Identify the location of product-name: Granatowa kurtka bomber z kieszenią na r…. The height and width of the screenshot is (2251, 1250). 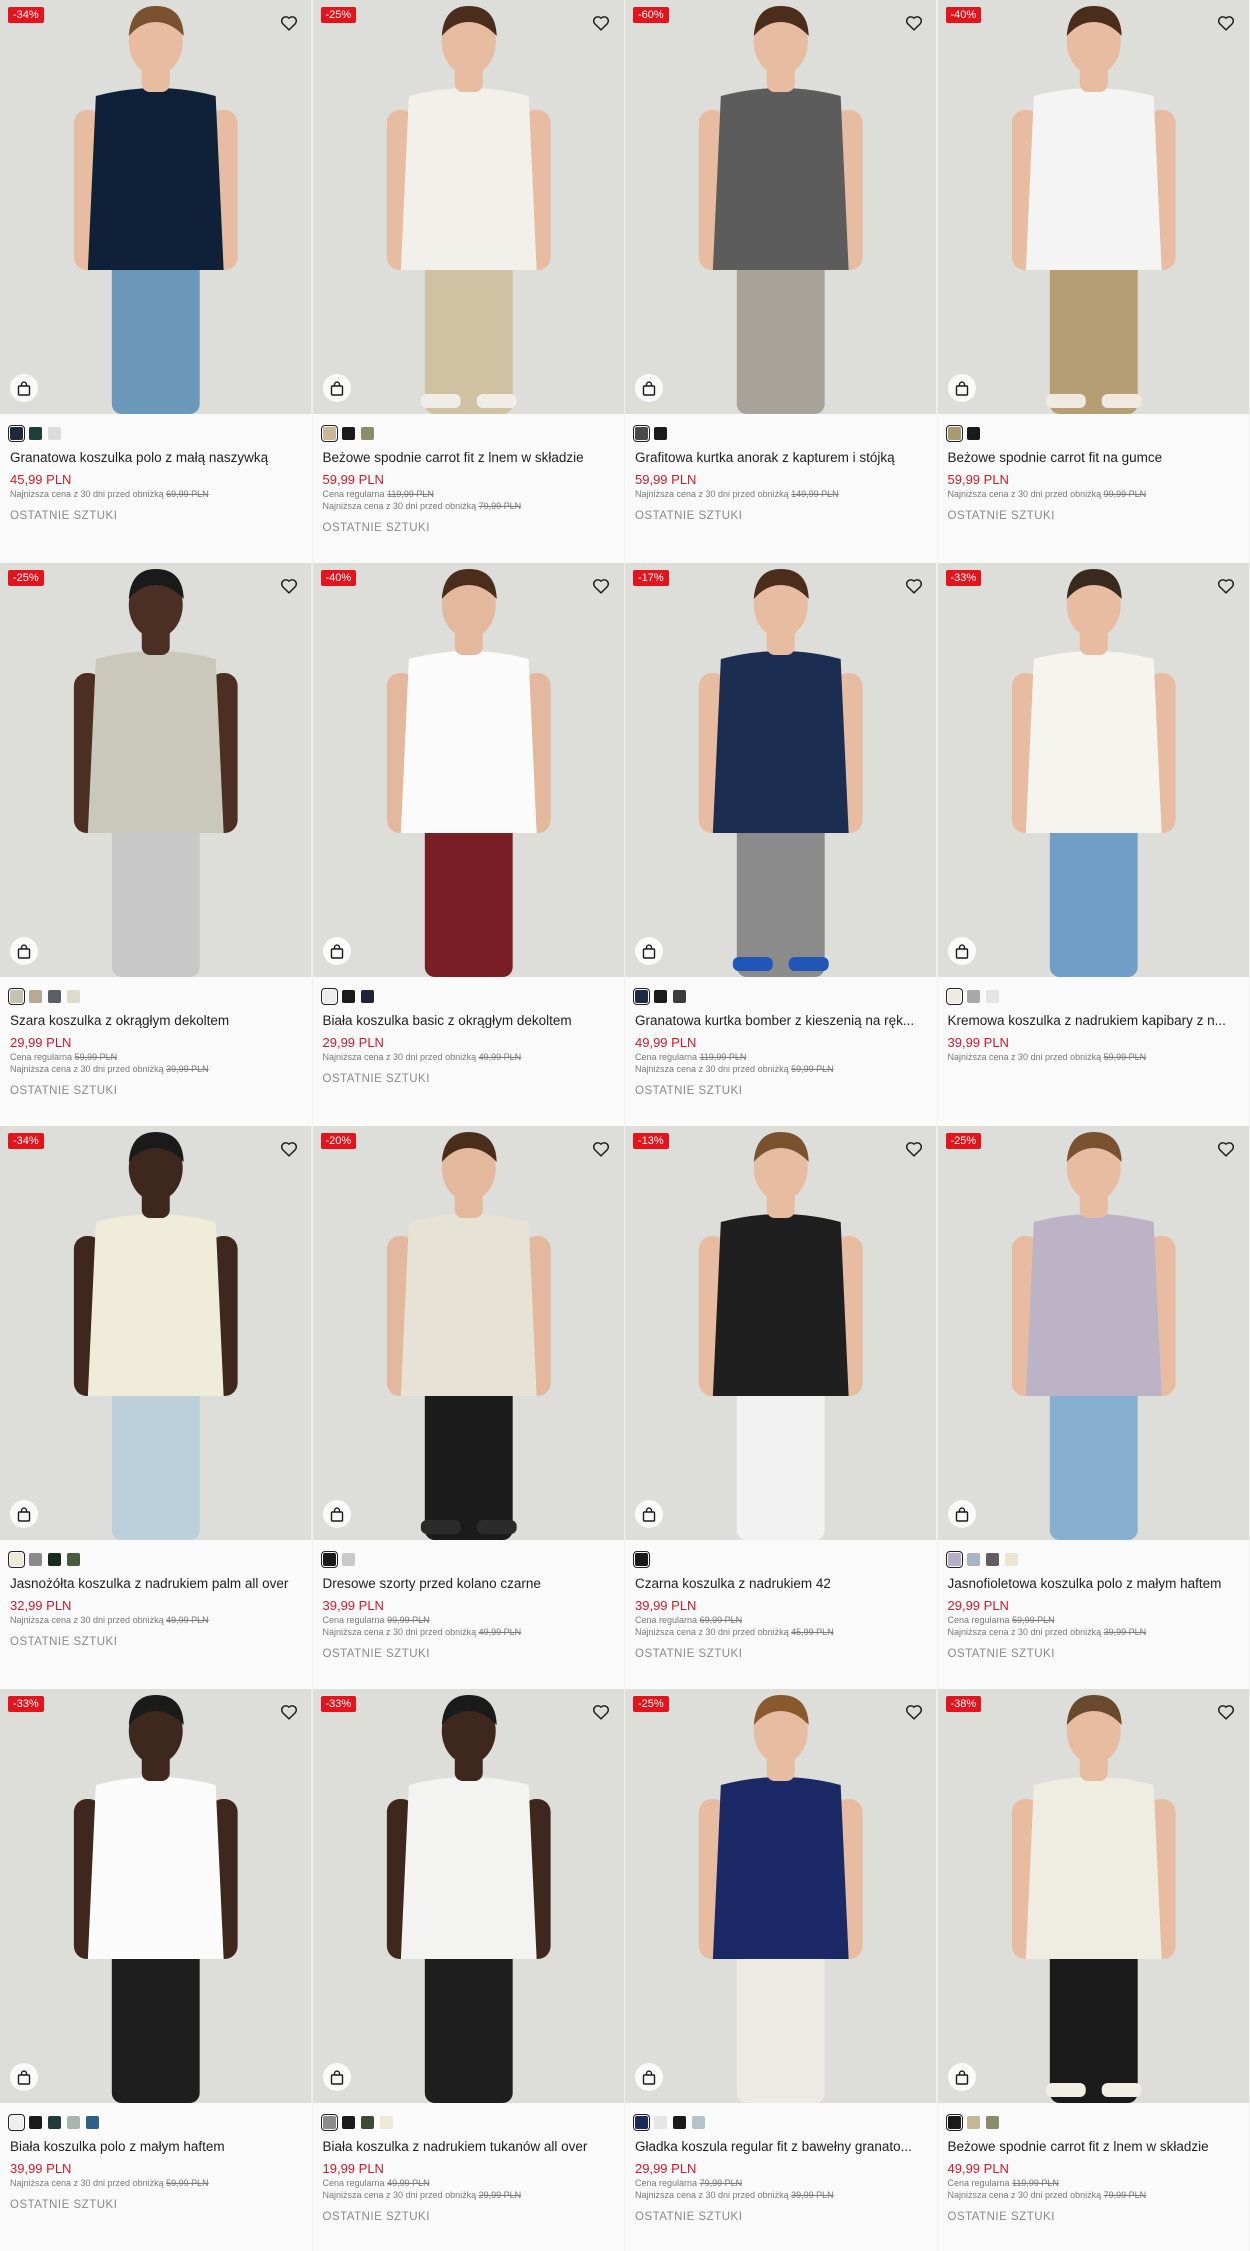
(781, 1021).